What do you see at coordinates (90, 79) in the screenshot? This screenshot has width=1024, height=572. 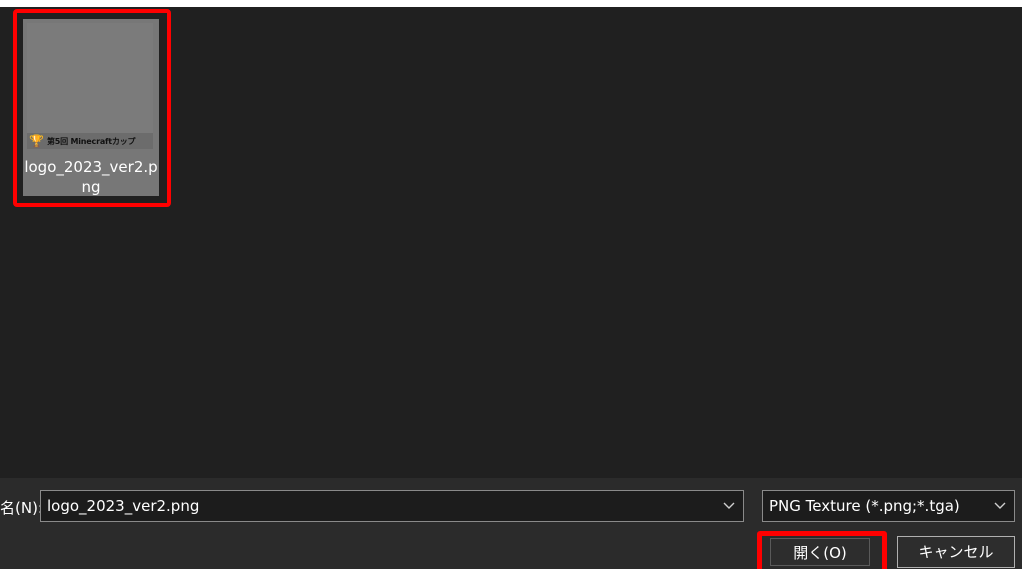 I see `file-thumbnail` at bounding box center [90, 79].